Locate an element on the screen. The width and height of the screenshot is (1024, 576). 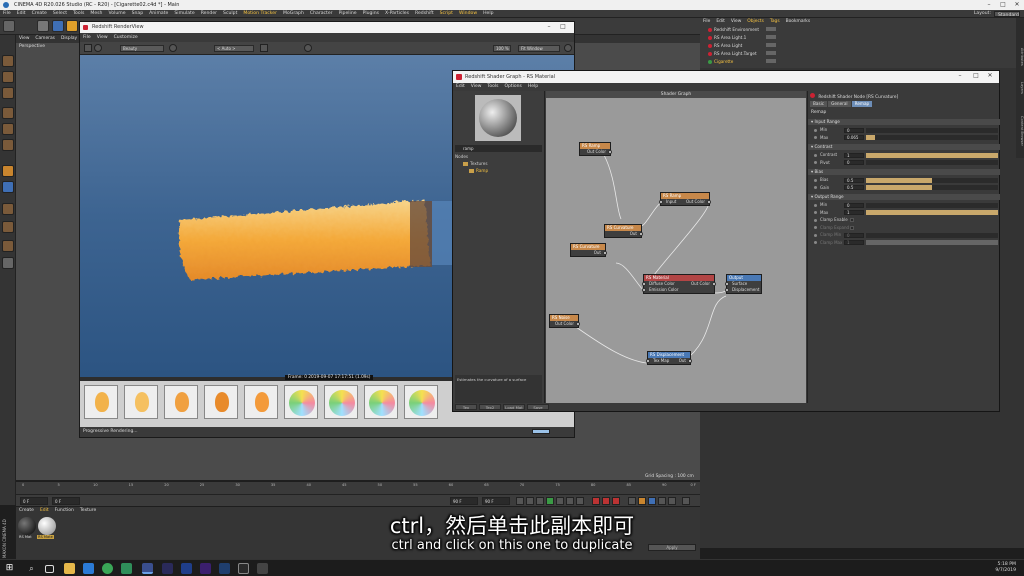
object-item: Redshift Environment is located at coordinates (742, 29).